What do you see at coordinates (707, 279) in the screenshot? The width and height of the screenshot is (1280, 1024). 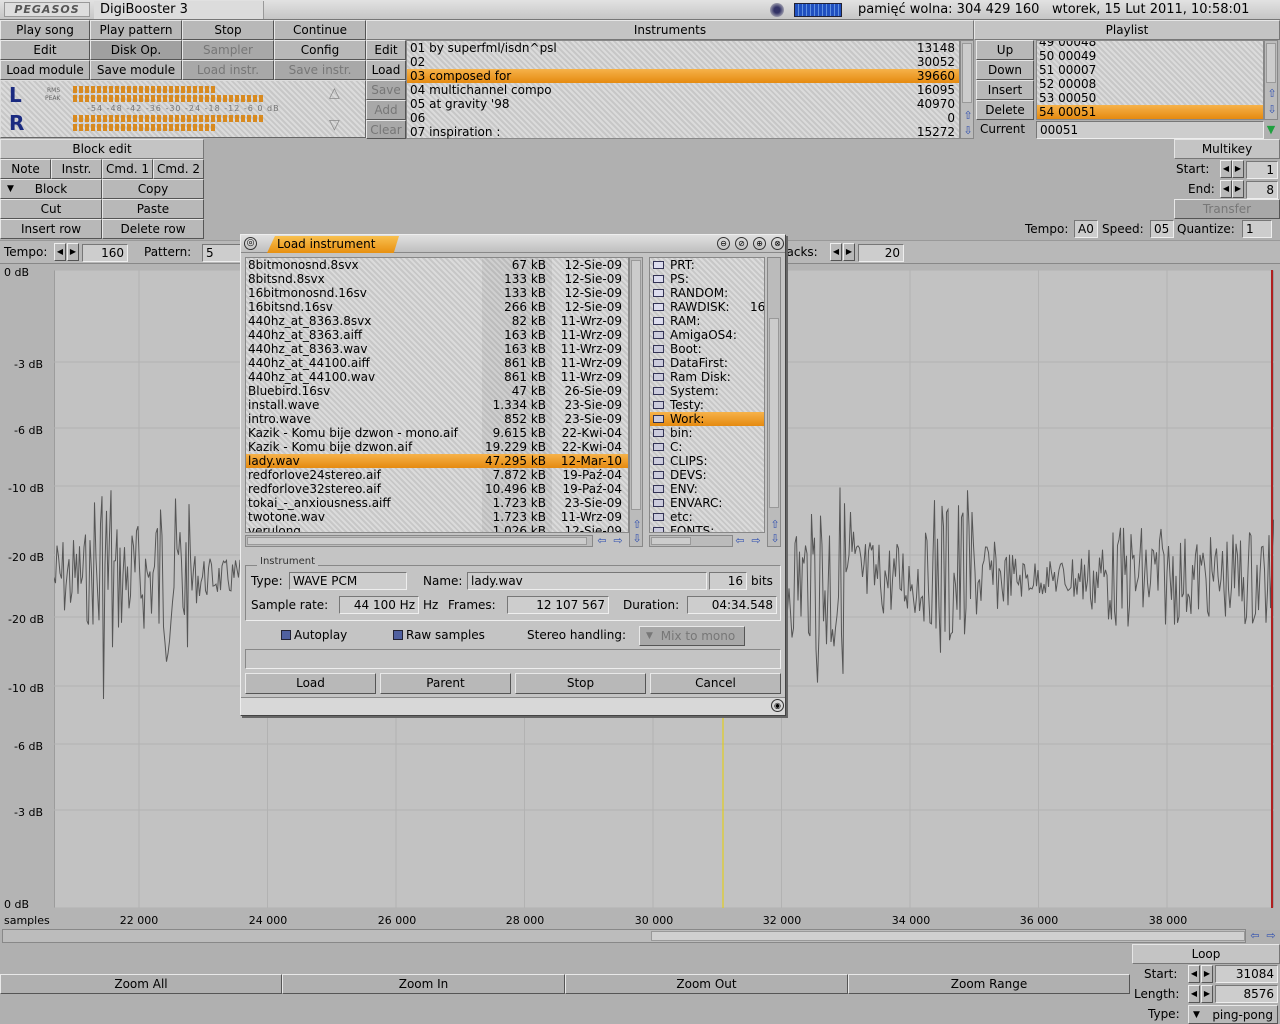 I see `volume-item: PS:` at bounding box center [707, 279].